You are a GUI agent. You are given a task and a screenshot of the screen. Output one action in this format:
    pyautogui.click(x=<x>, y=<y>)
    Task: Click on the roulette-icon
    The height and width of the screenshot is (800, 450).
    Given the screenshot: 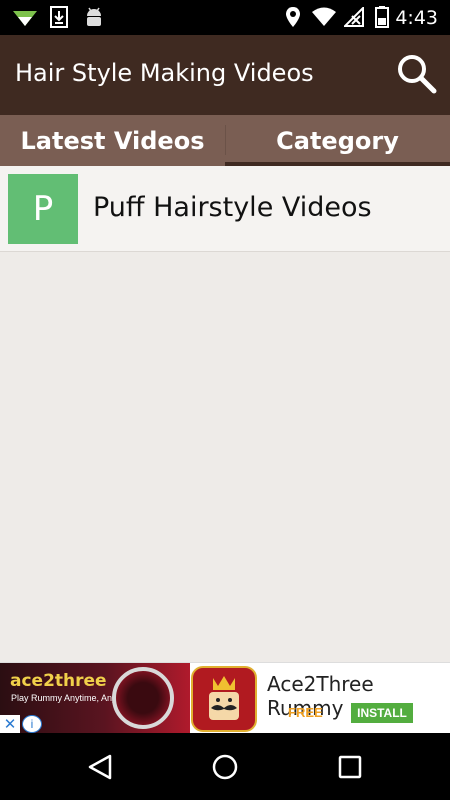 What is the action you would take?
    pyautogui.click(x=143, y=698)
    